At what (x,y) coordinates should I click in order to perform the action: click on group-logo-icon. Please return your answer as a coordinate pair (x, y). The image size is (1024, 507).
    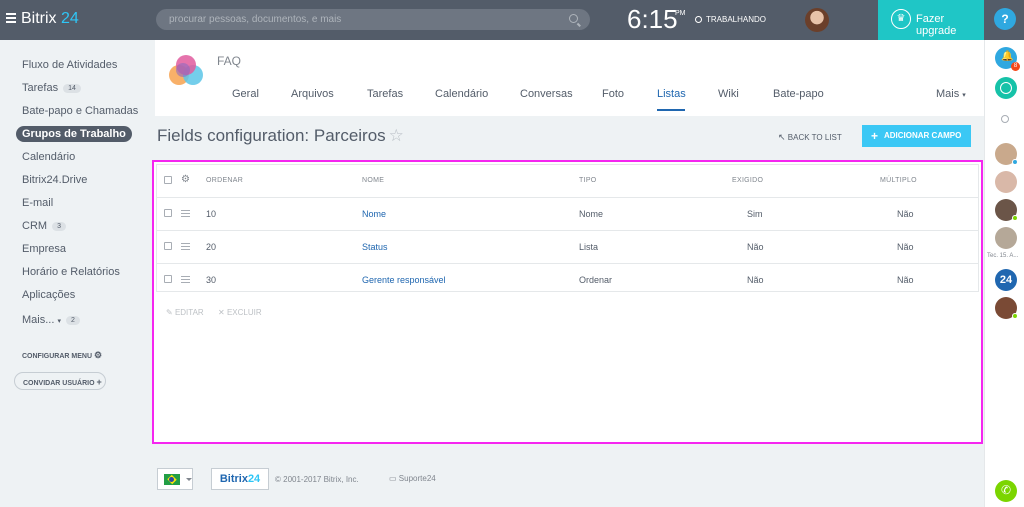
    Looking at the image, I should click on (186, 71).